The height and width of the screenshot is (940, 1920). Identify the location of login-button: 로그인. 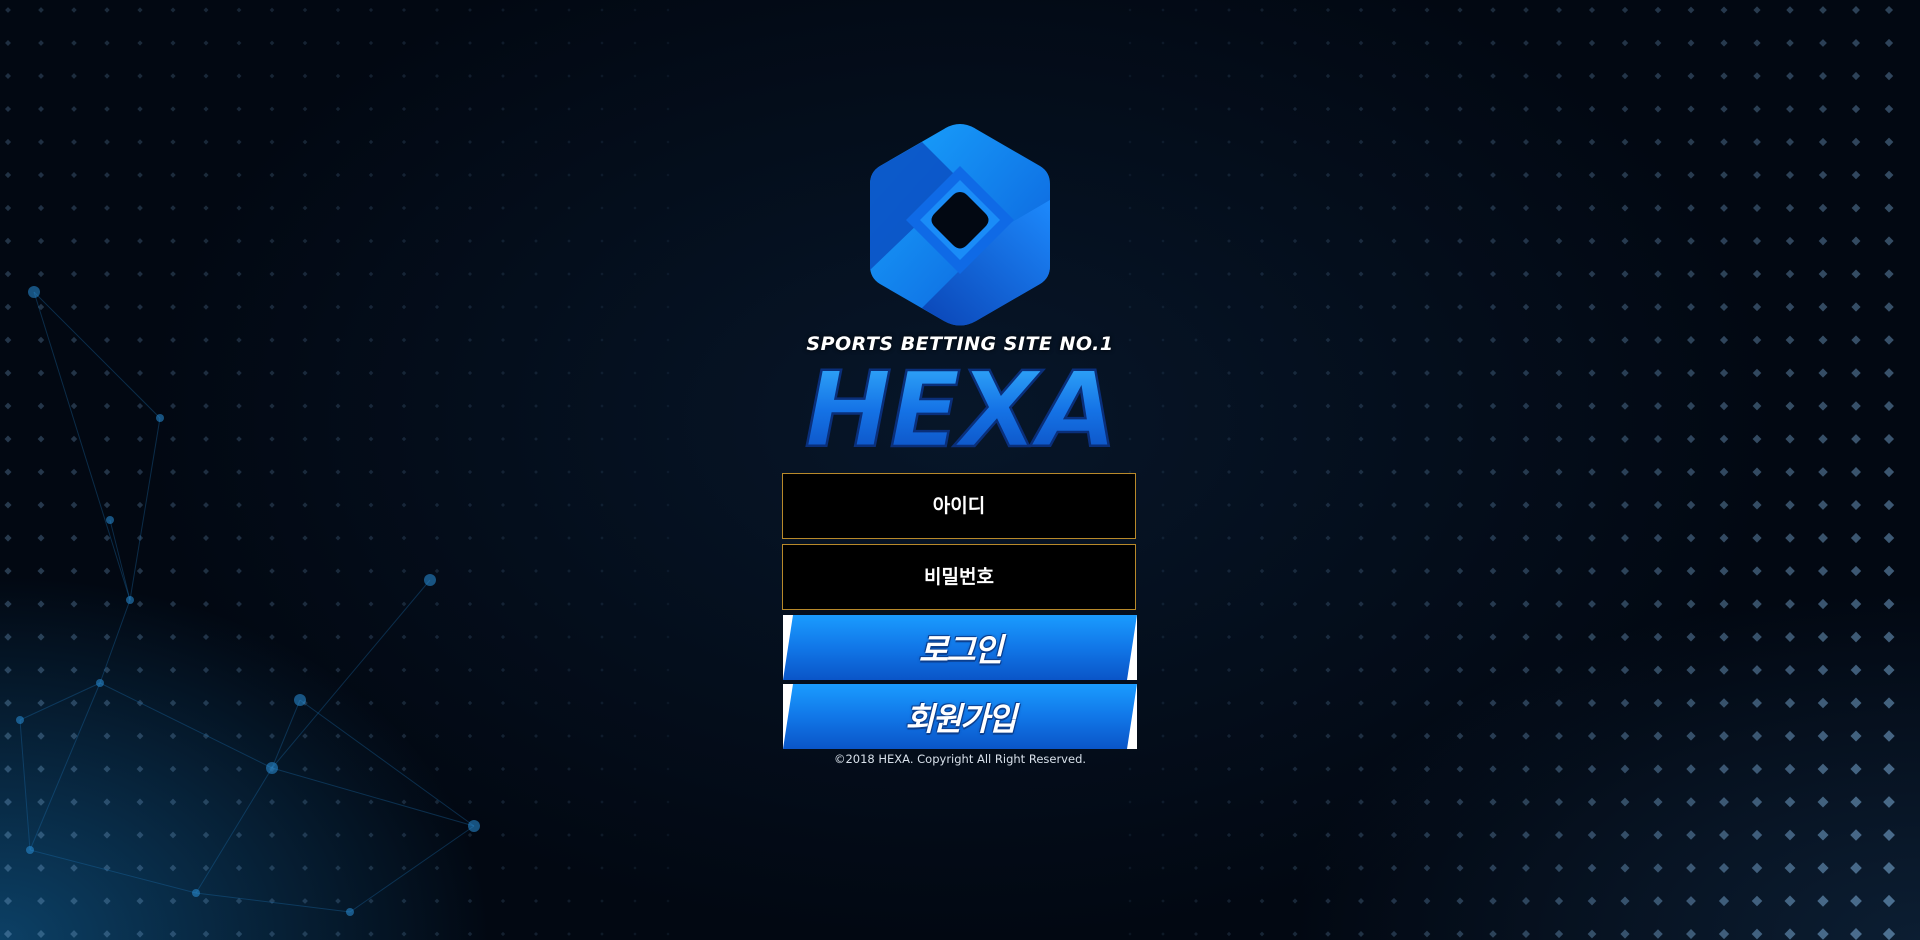
(960, 647).